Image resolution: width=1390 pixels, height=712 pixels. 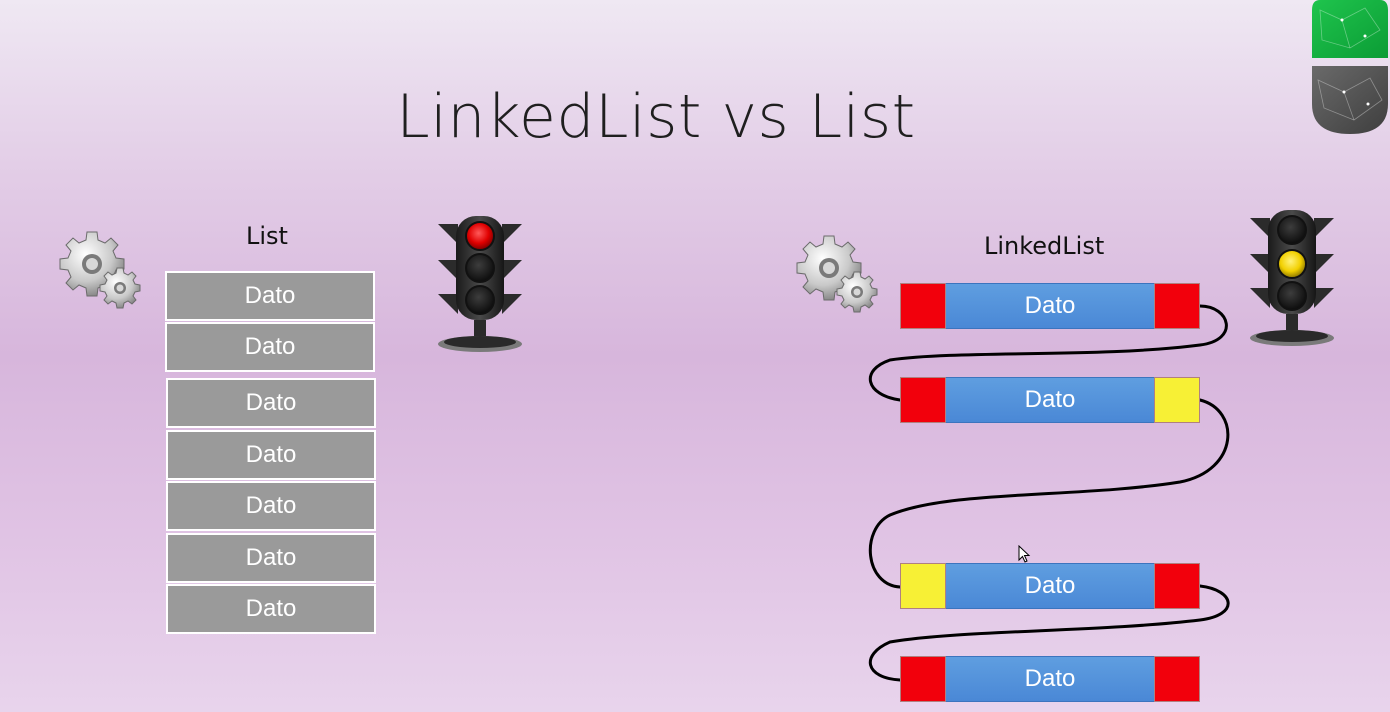 I want to click on mouse-cursor-icon, so click(x=1024, y=554).